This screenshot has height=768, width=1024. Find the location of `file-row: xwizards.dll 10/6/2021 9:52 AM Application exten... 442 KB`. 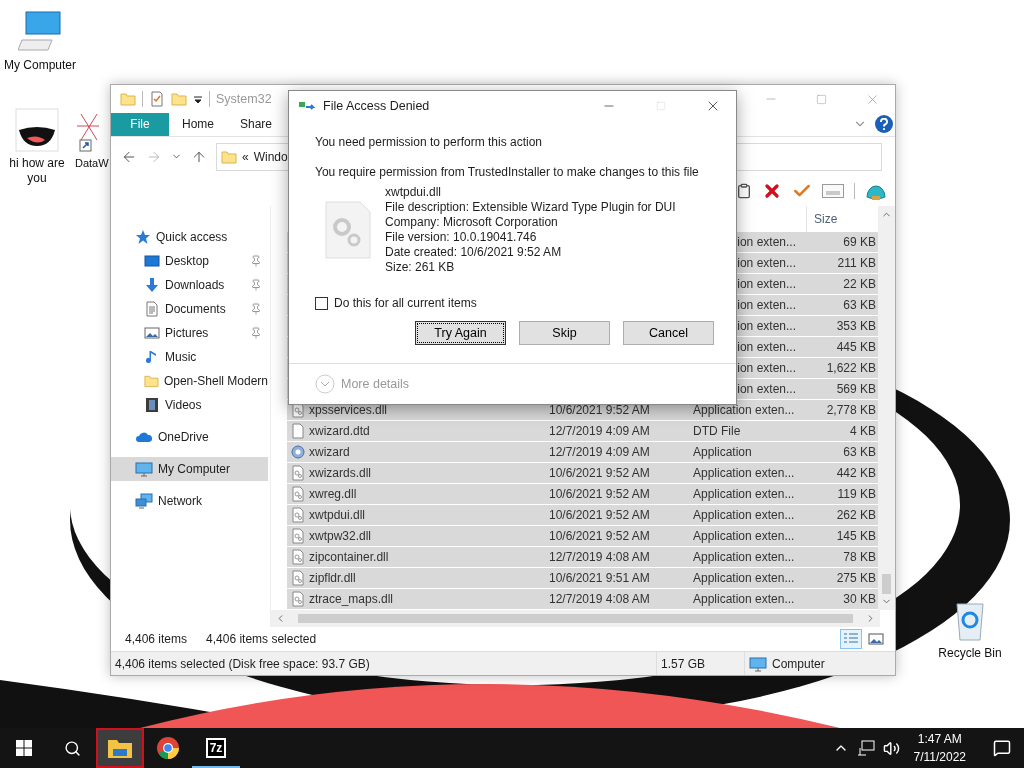

file-row: xwizards.dll 10/6/2021 9:52 AM Application exten... 442 KB is located at coordinates (582, 474).